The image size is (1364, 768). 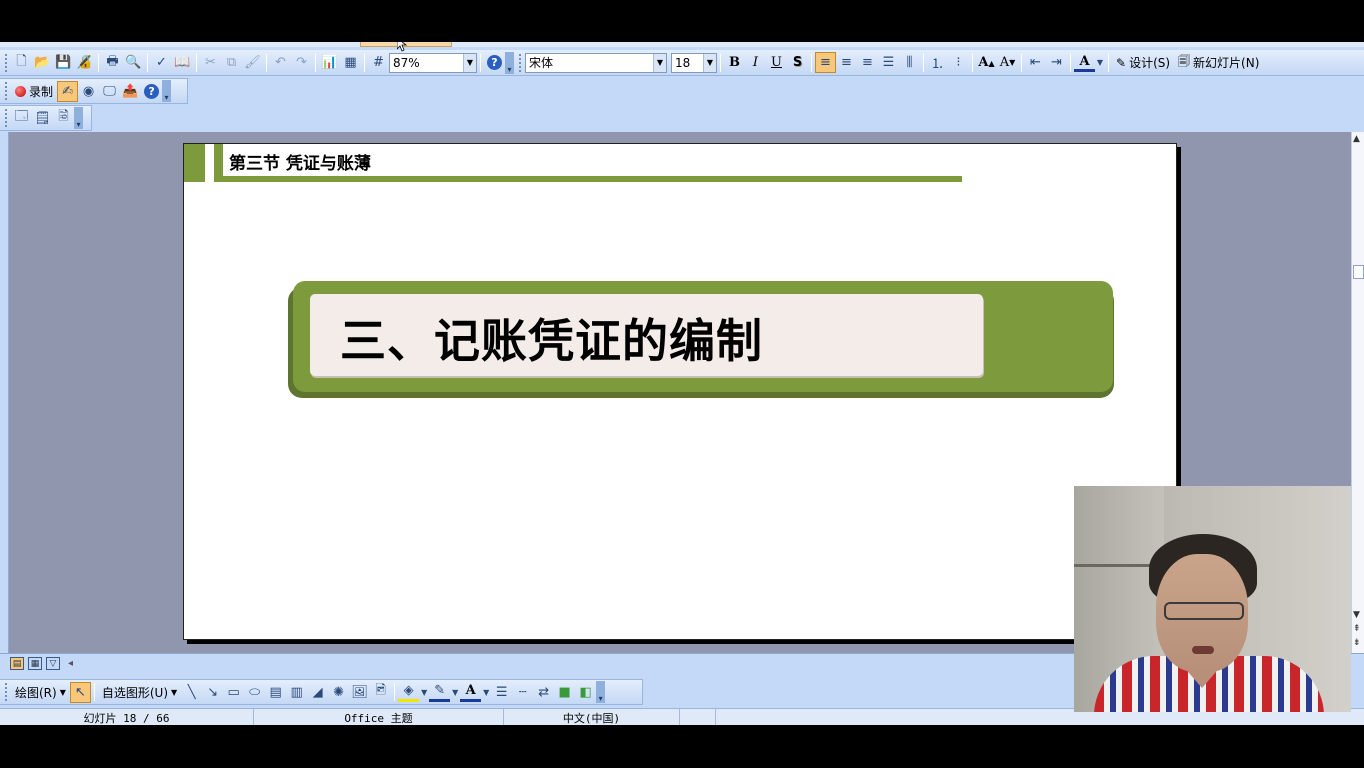 I want to click on diagram-icon: ✺, so click(x=338, y=692).